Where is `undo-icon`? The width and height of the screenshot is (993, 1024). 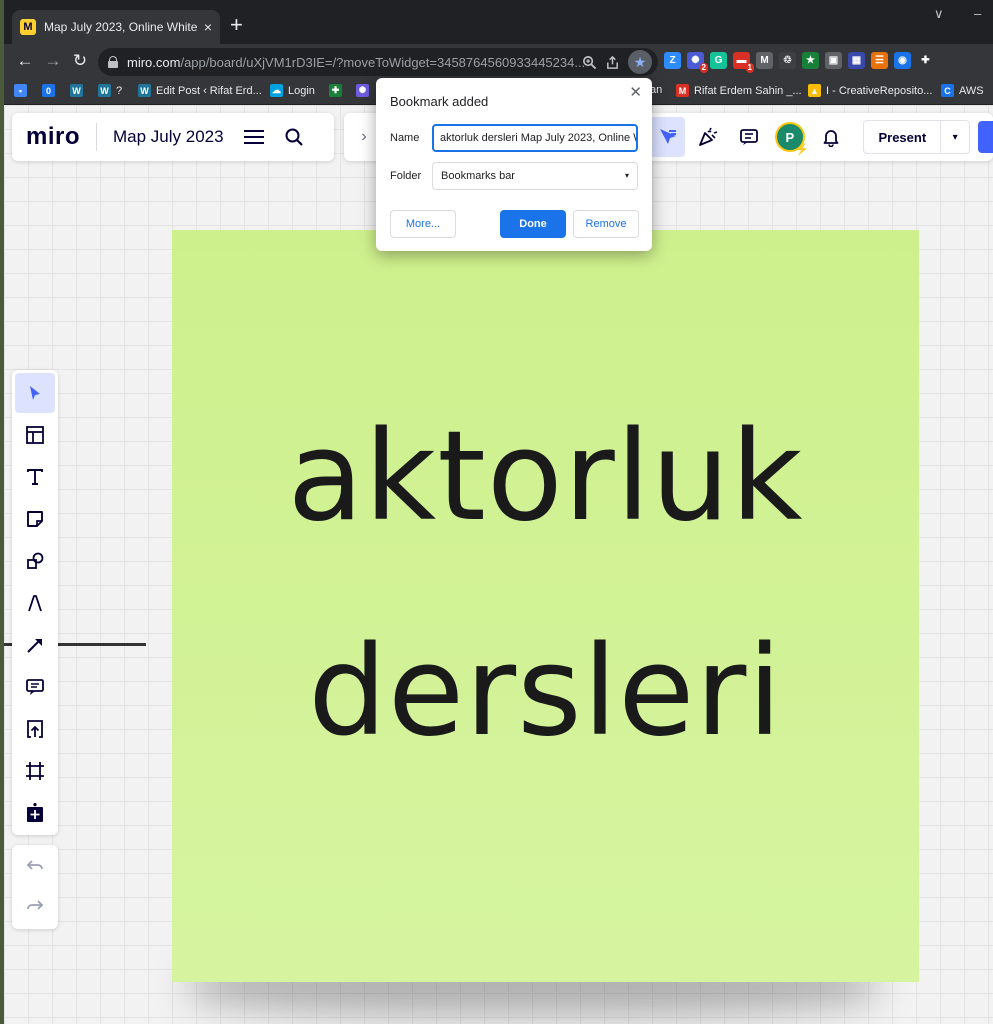
undo-icon is located at coordinates (34, 865).